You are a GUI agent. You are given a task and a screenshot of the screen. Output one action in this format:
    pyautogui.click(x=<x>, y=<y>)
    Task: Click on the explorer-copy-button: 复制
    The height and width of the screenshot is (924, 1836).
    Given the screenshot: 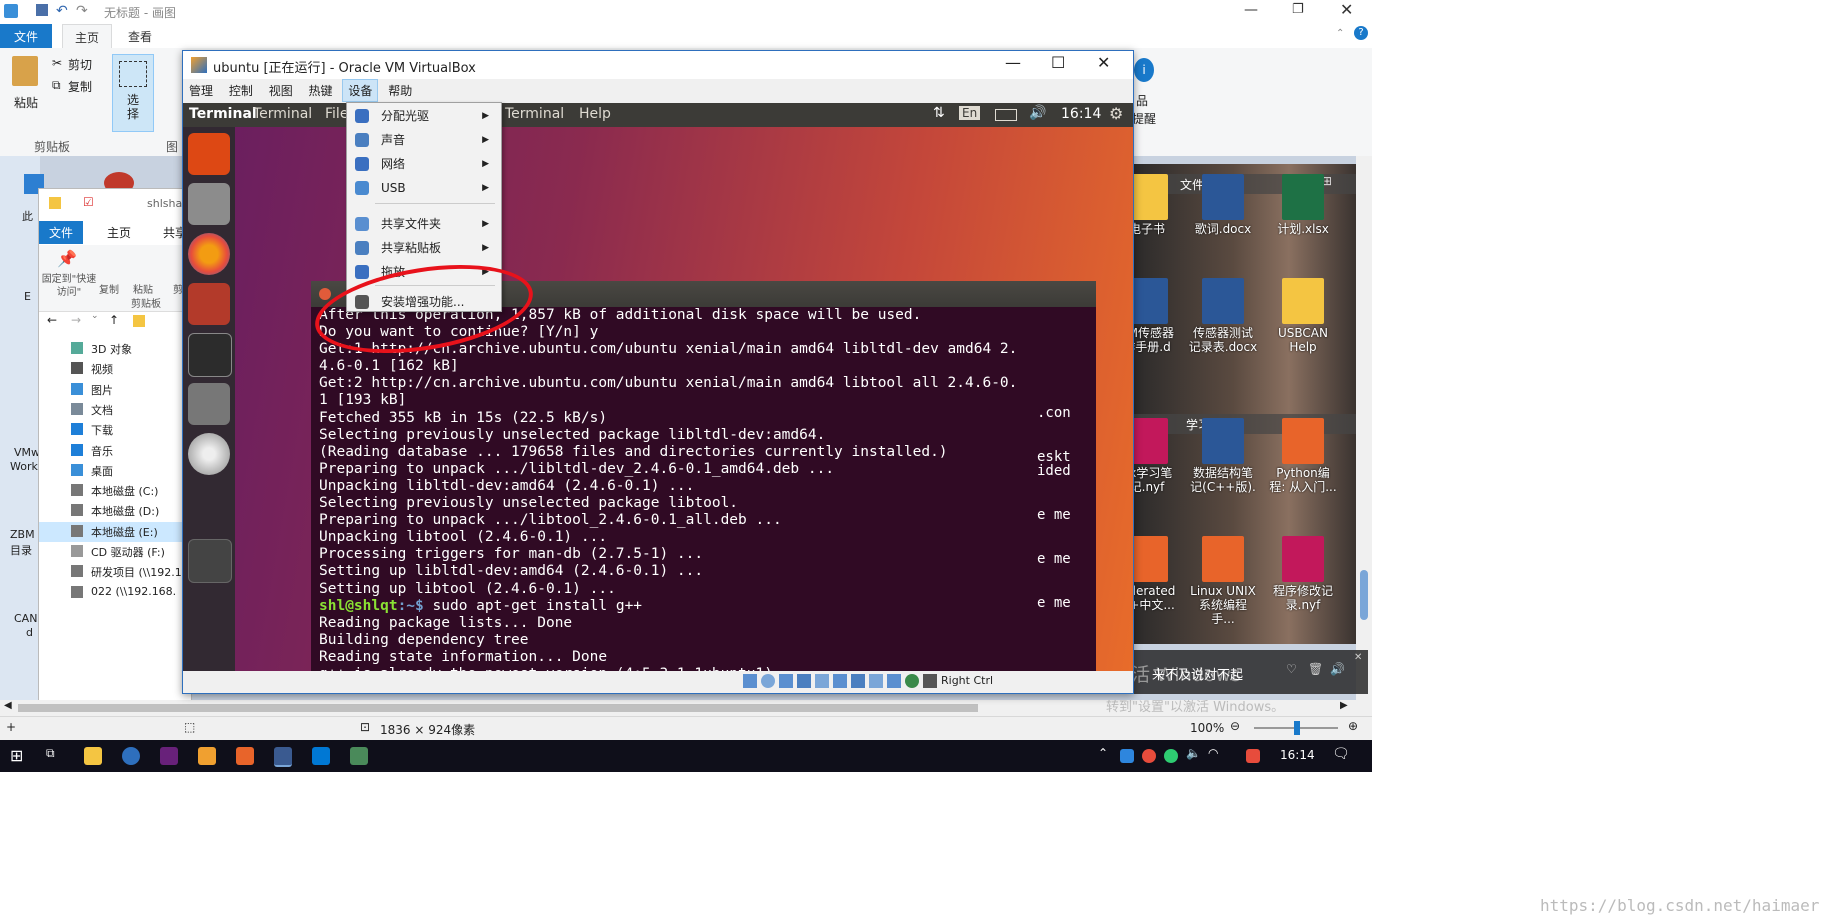 What is the action you would take?
    pyautogui.click(x=109, y=288)
    